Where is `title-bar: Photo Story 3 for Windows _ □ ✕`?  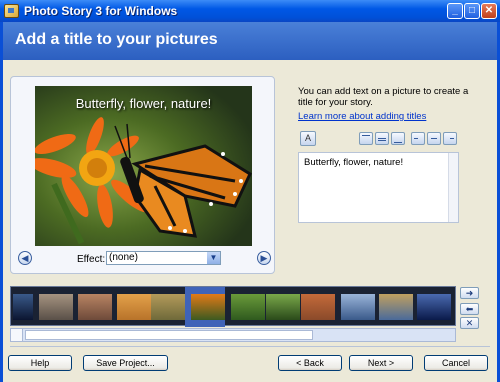 title-bar: Photo Story 3 for Windows _ □ ✕ is located at coordinates (250, 11).